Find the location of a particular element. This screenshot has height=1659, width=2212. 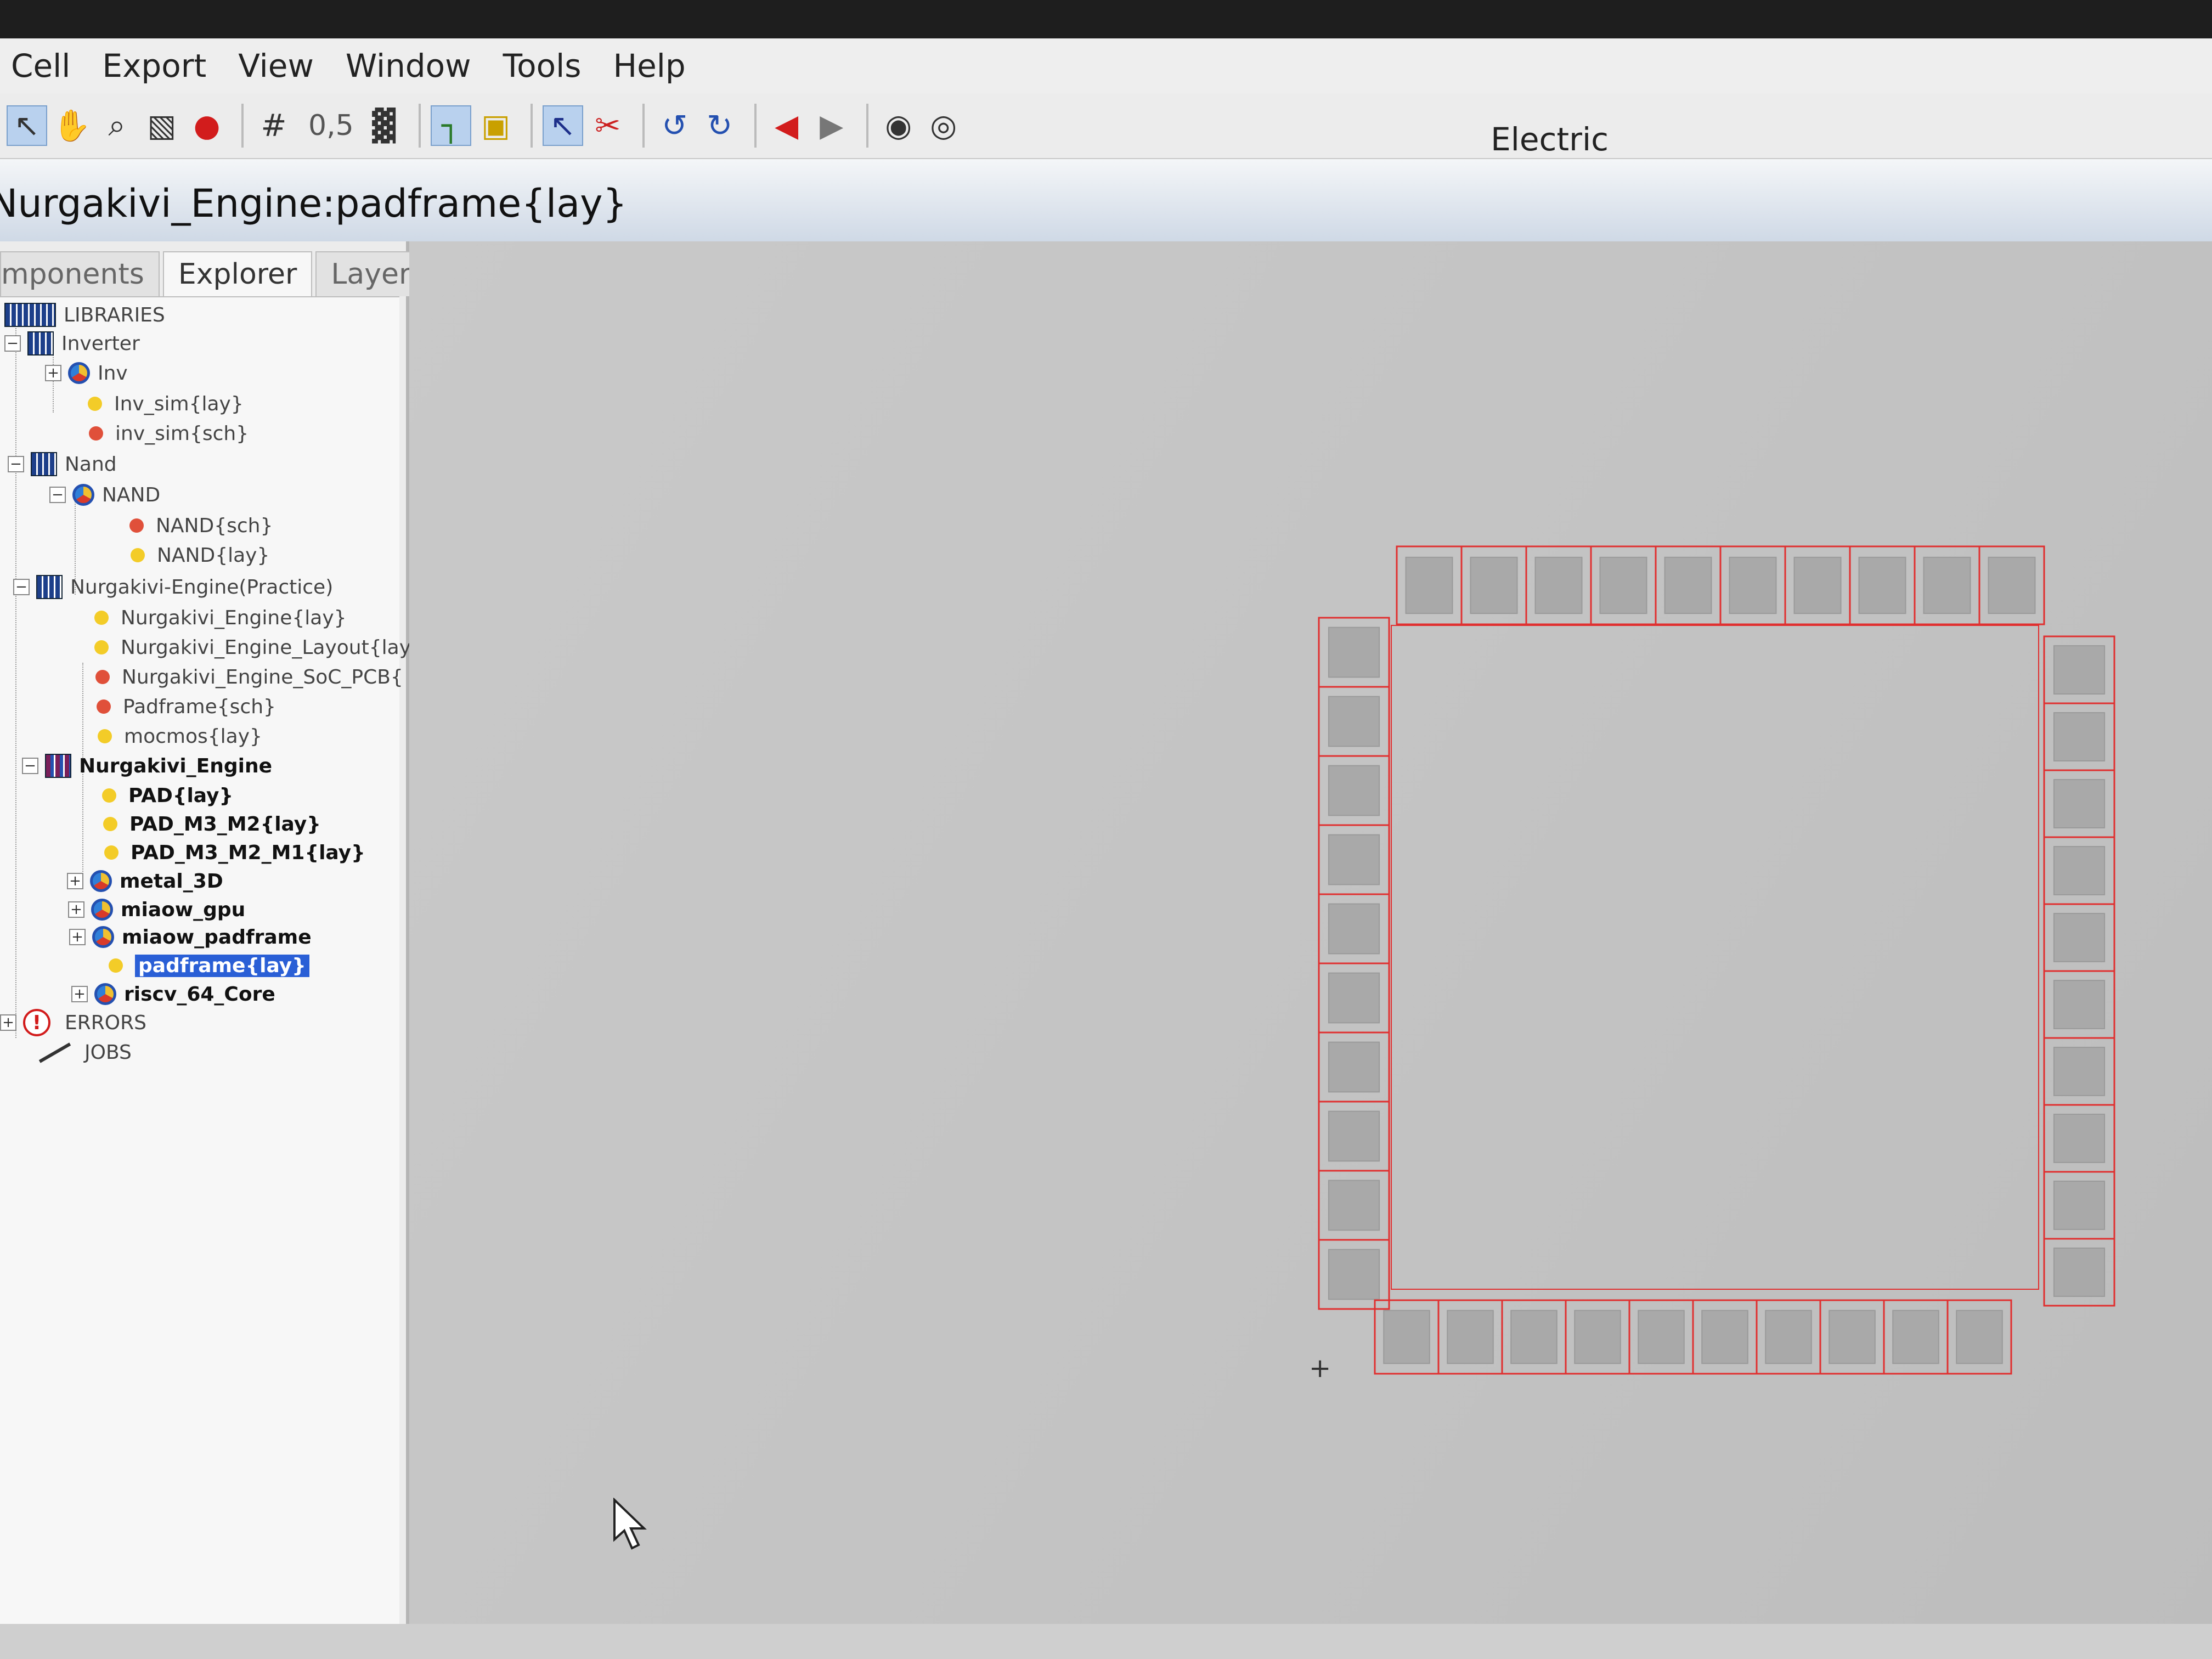

zoom-magnifier-icon: ⌕ is located at coordinates (117, 125).